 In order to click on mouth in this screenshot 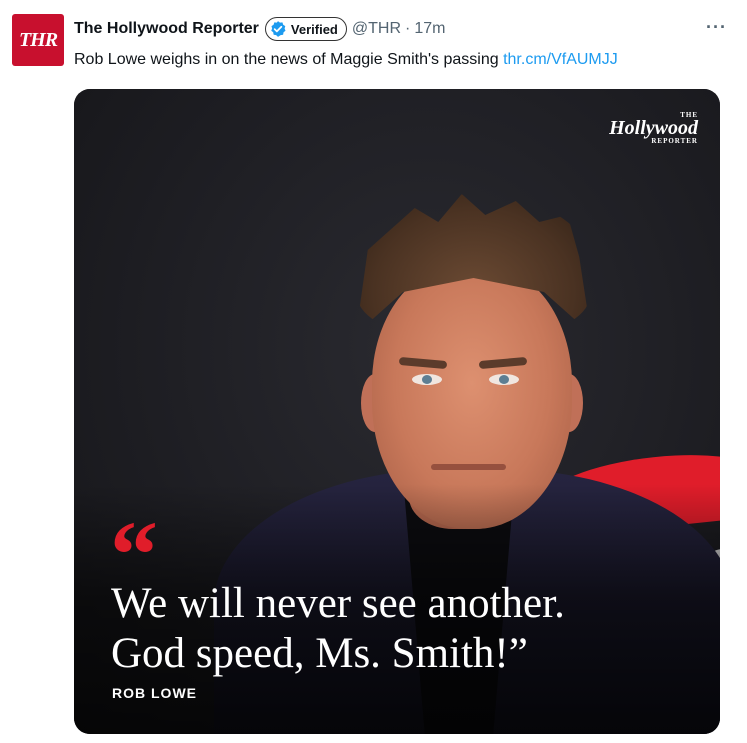, I will do `click(468, 467)`.